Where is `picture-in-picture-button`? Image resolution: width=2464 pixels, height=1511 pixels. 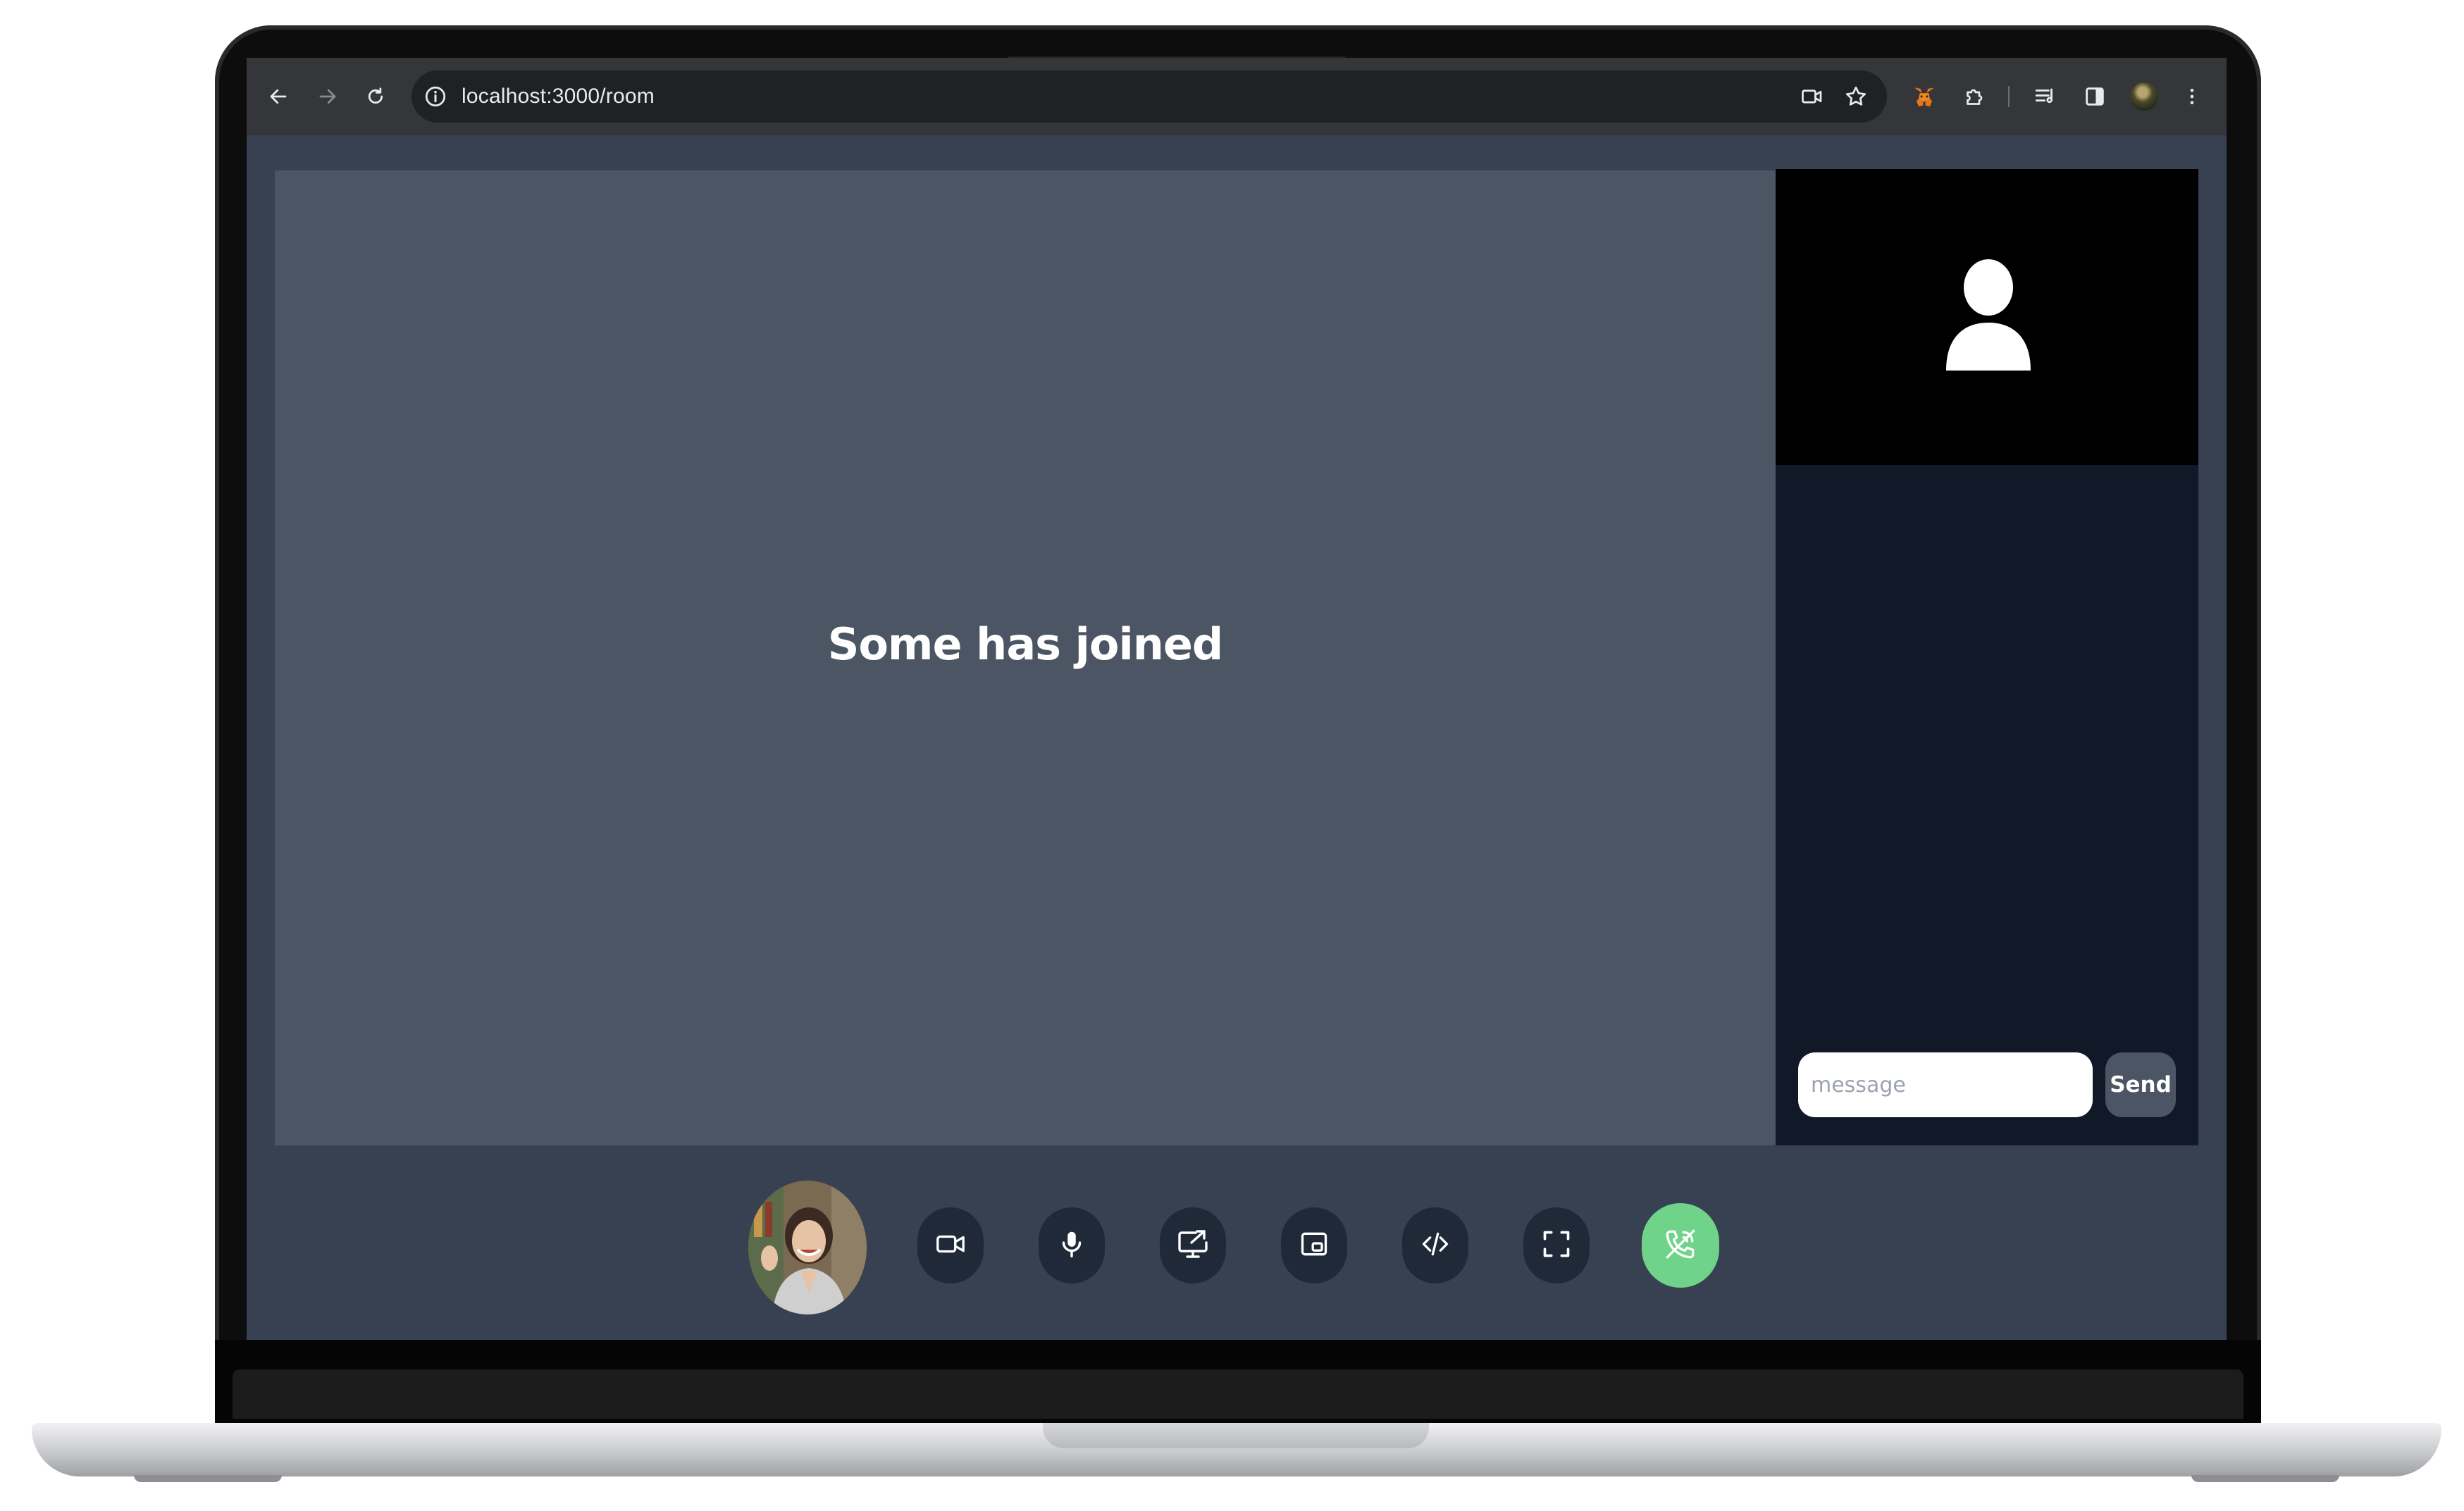 picture-in-picture-button is located at coordinates (1314, 1245).